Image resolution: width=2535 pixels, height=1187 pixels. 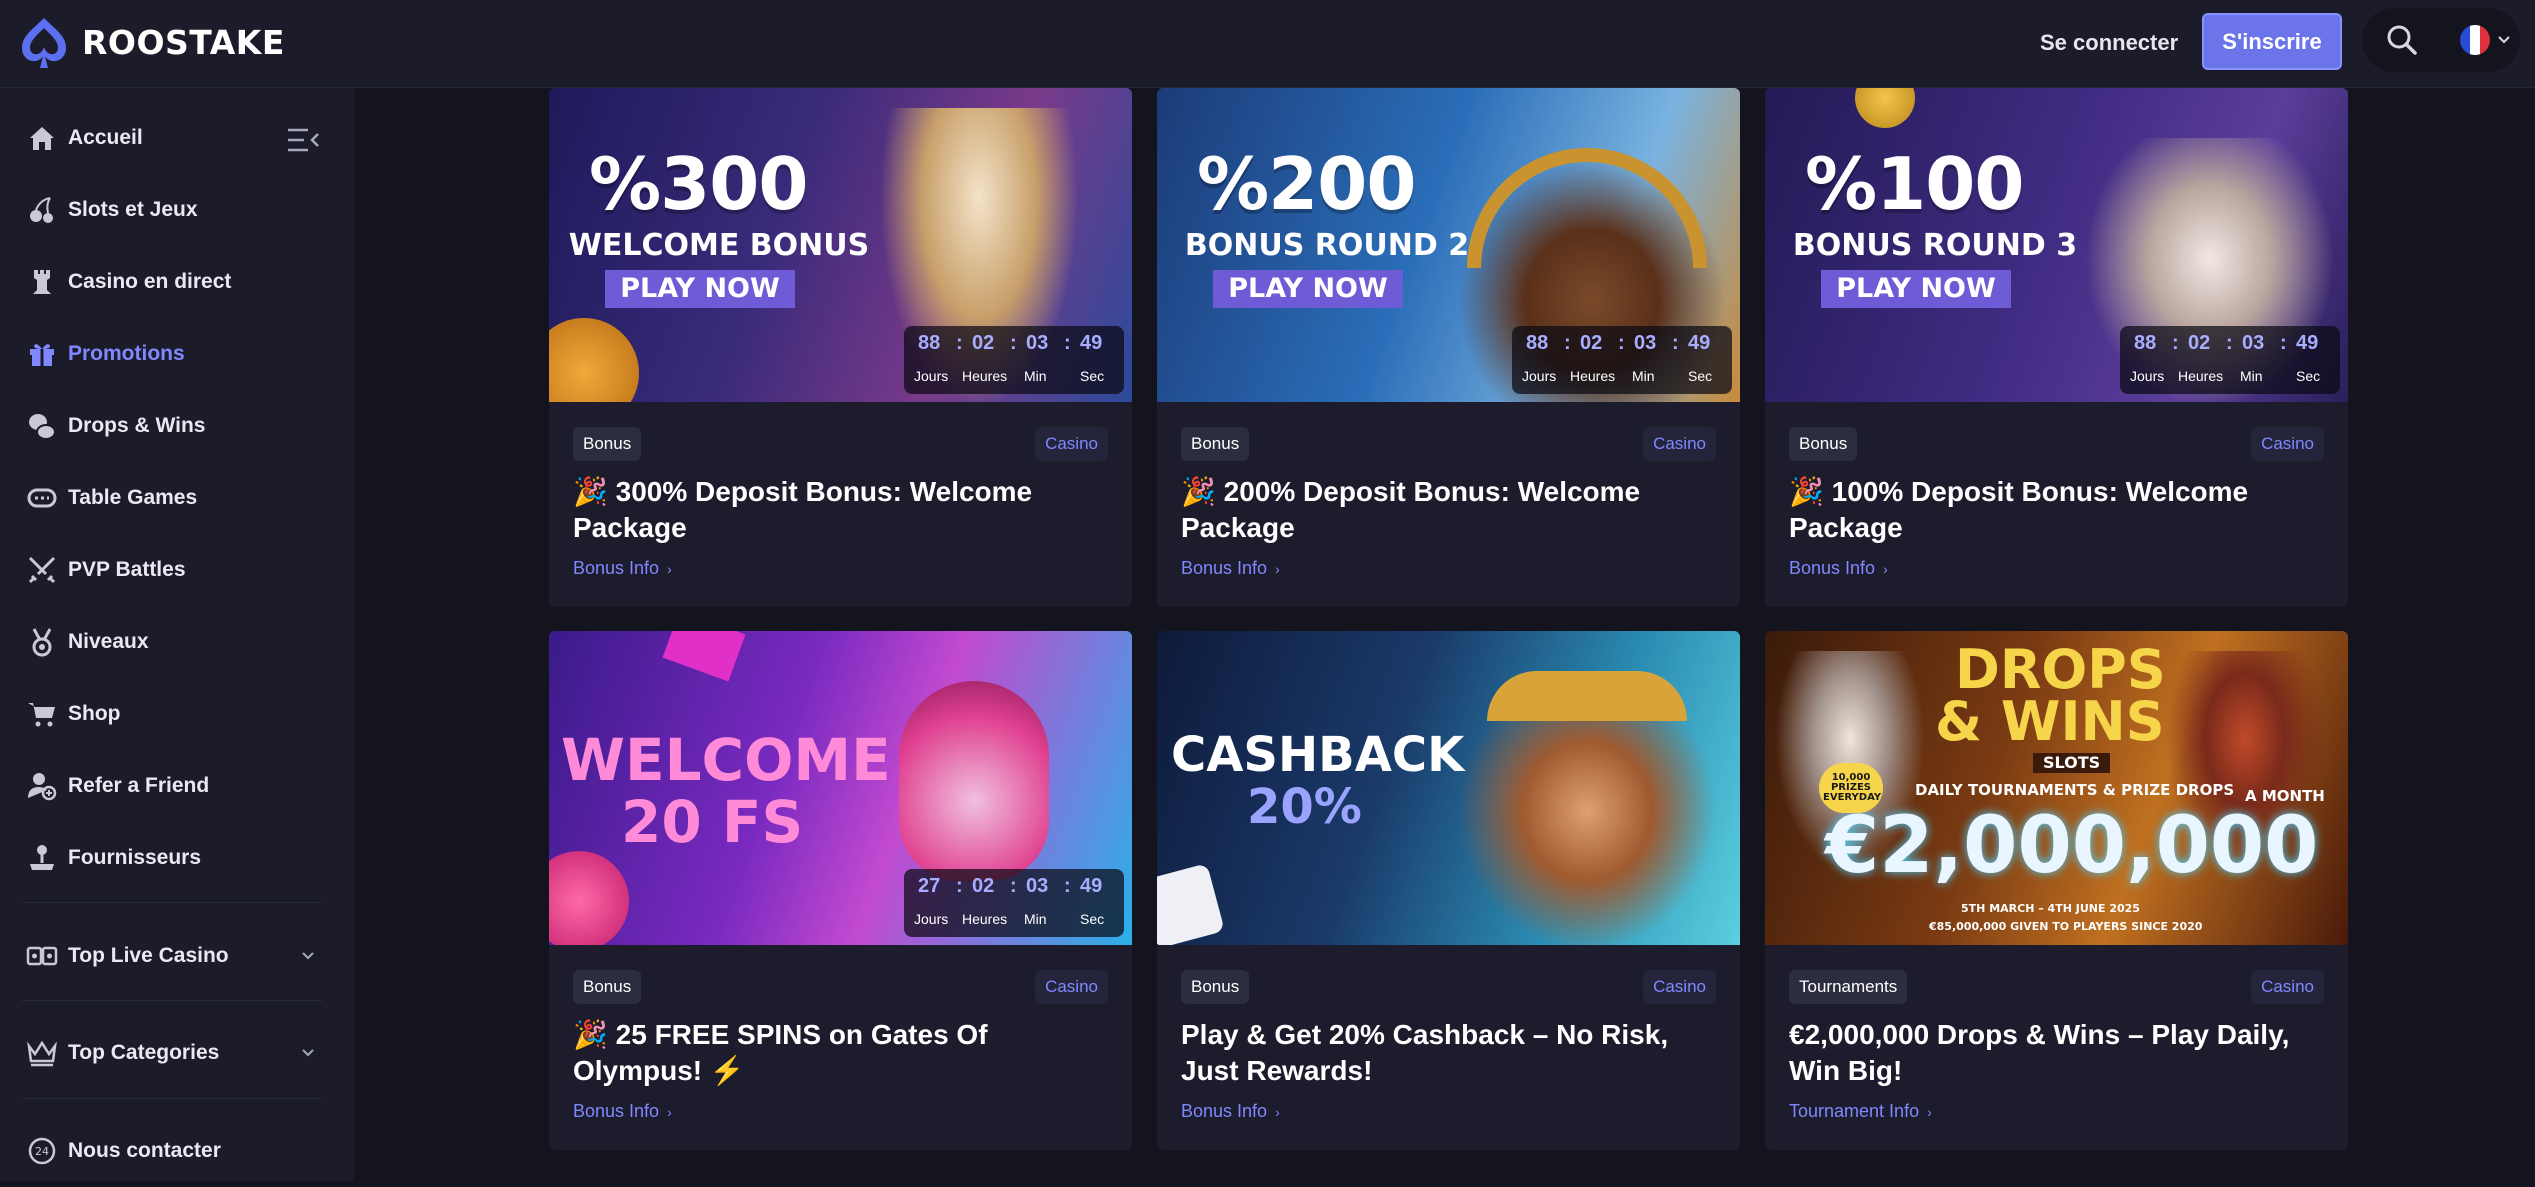 I want to click on timer-days: 88, so click(x=1537, y=343).